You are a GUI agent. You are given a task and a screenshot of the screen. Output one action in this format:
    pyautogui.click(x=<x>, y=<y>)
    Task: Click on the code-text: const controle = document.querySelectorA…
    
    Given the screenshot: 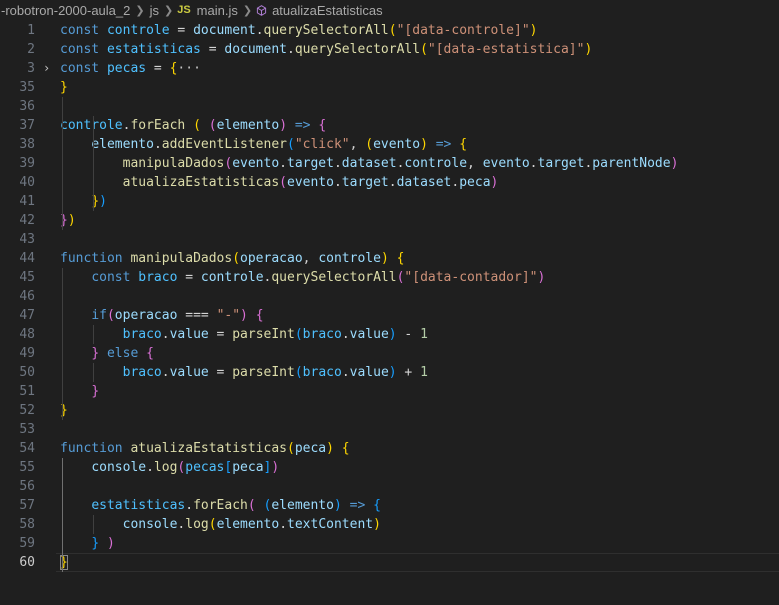 What is the action you would take?
    pyautogui.click(x=298, y=30)
    